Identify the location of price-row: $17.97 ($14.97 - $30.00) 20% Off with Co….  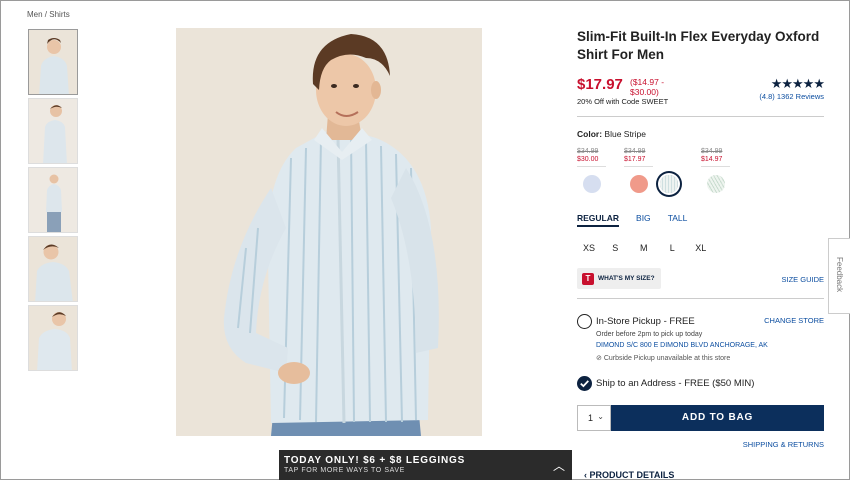
(701, 92).